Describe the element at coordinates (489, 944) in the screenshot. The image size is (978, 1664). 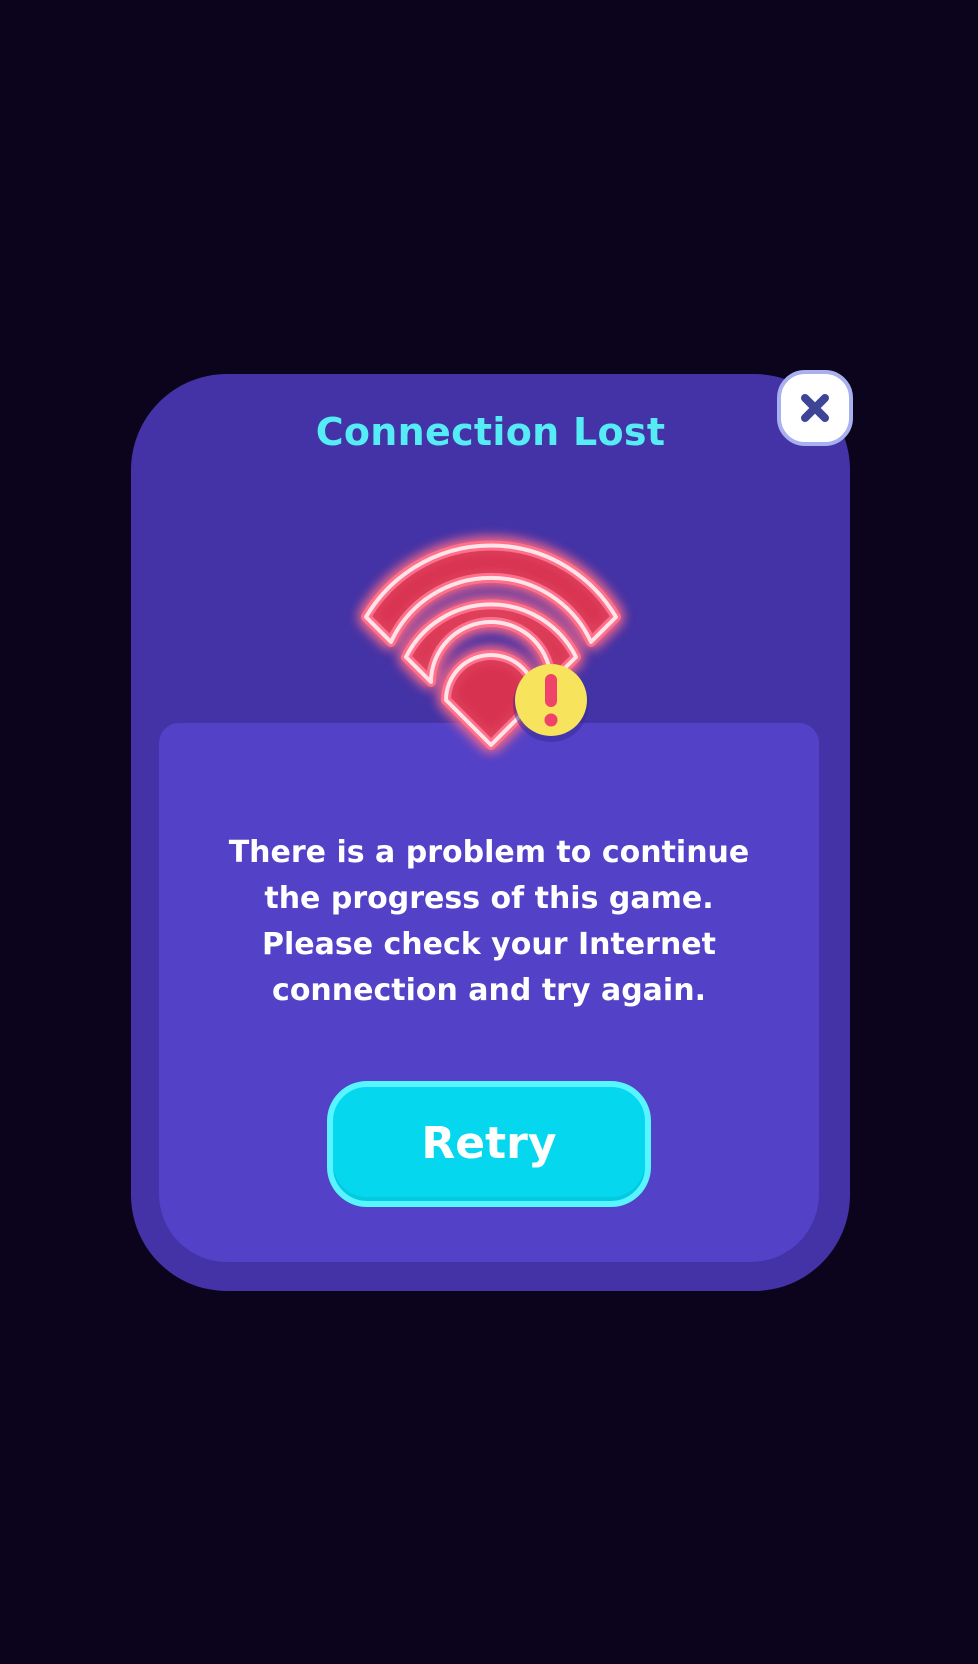
I see `message-line: Please check your Internet` at that location.